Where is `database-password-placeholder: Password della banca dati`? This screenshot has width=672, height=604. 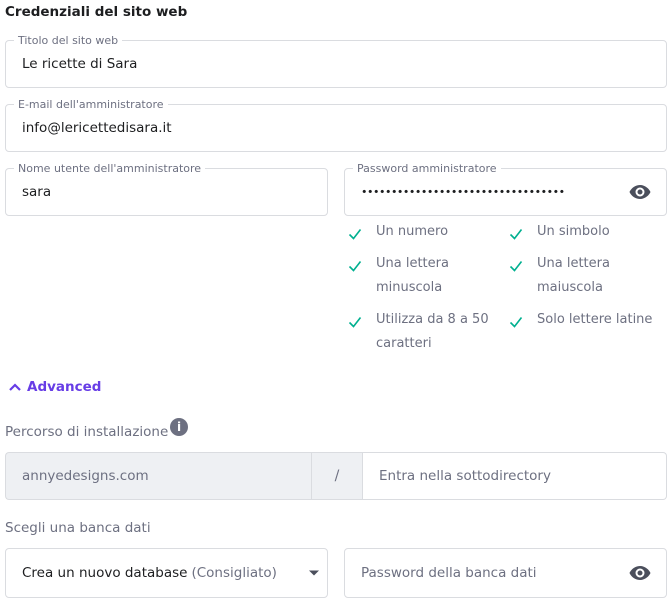 database-password-placeholder: Password della banca dati is located at coordinates (449, 573).